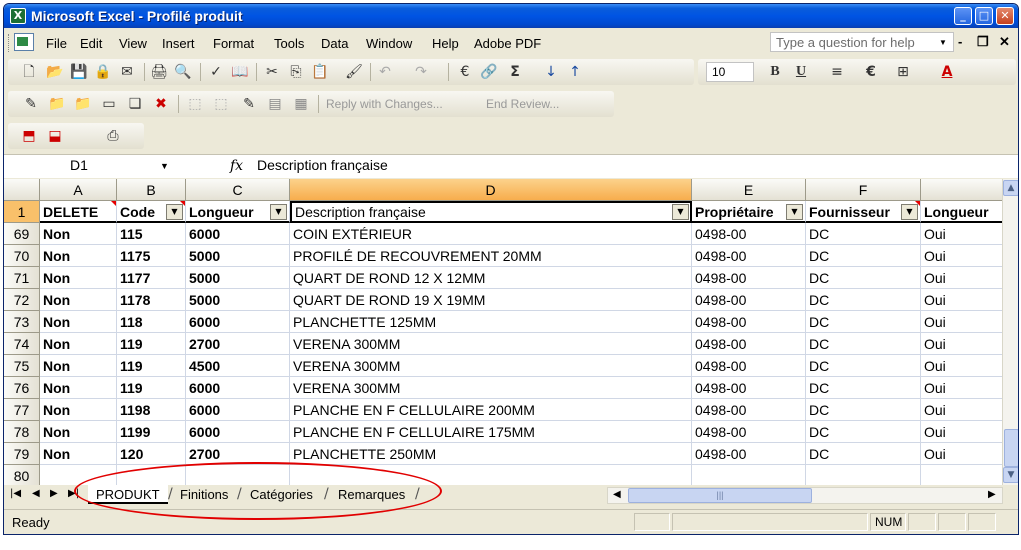 Image resolution: width=1021 pixels, height=550 pixels. What do you see at coordinates (805, 495) in the screenshot?
I see `horizontal-scrollbar: ◀ ||| ▶` at bounding box center [805, 495].